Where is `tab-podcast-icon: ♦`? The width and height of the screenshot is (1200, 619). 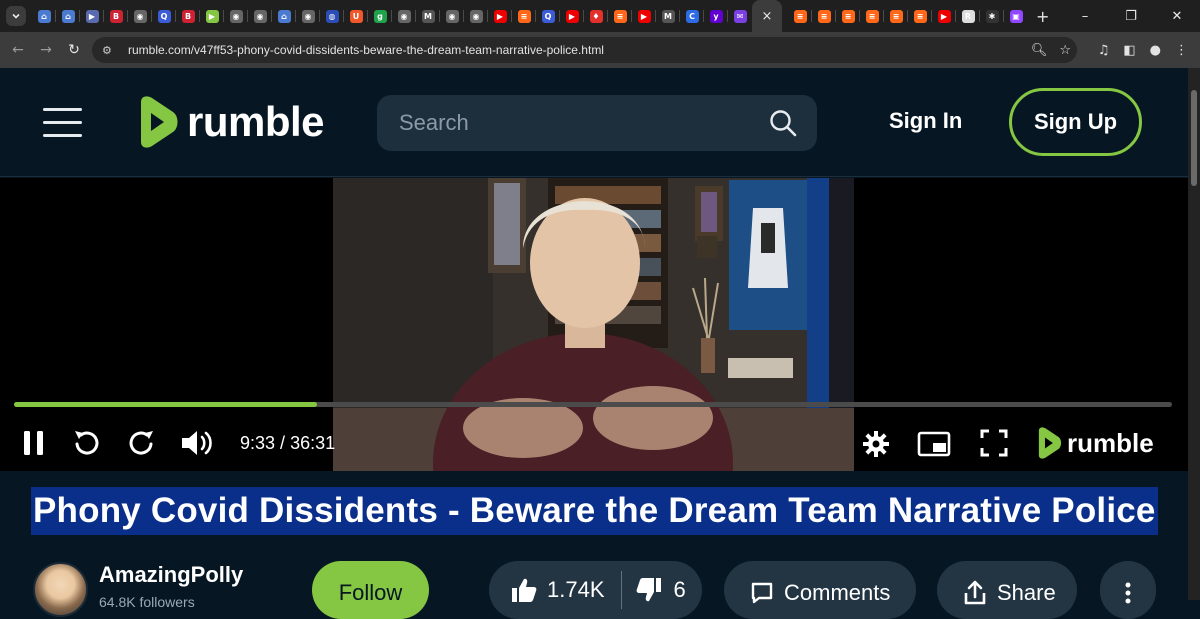 tab-podcast-icon: ♦ is located at coordinates (596, 16).